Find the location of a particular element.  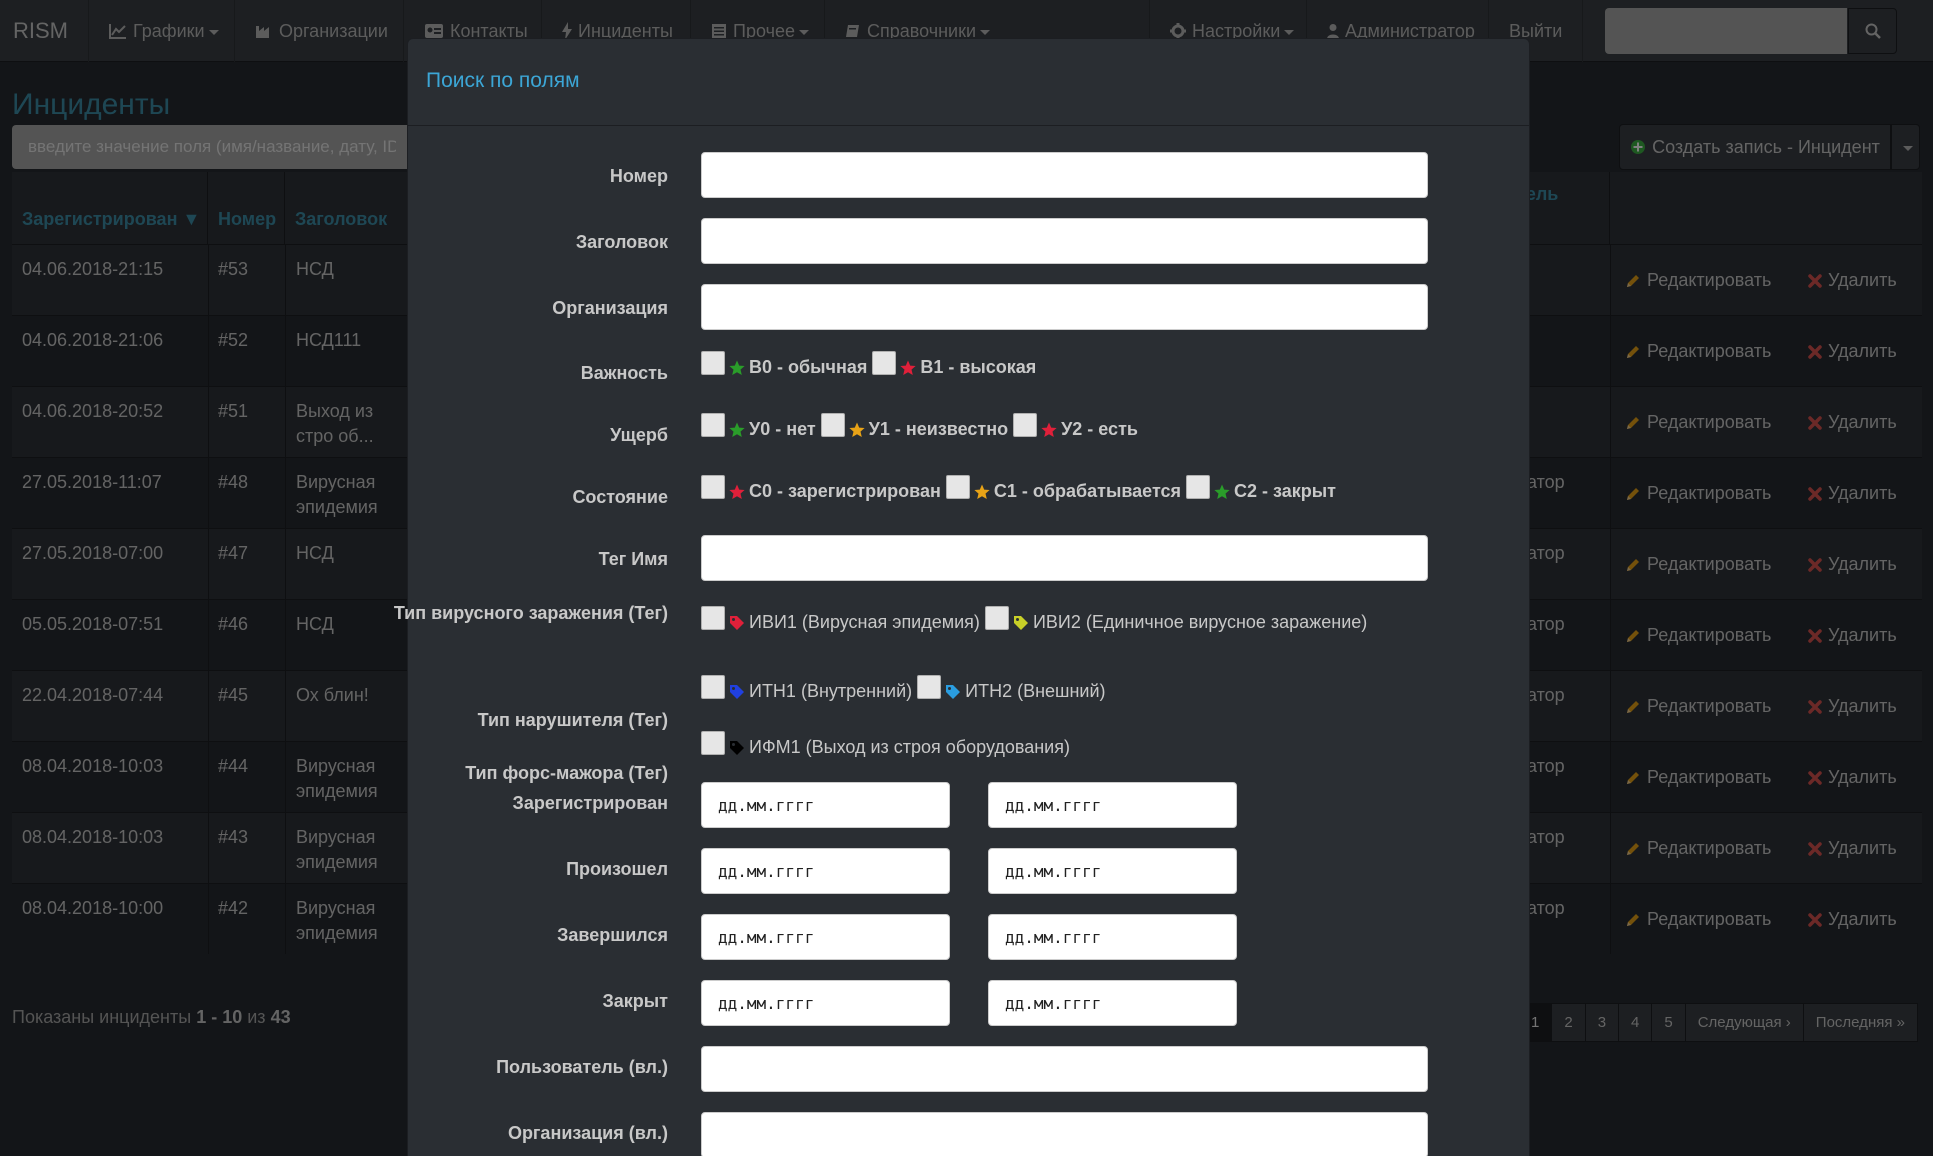

label-state: Состояние is located at coordinates (620, 497).